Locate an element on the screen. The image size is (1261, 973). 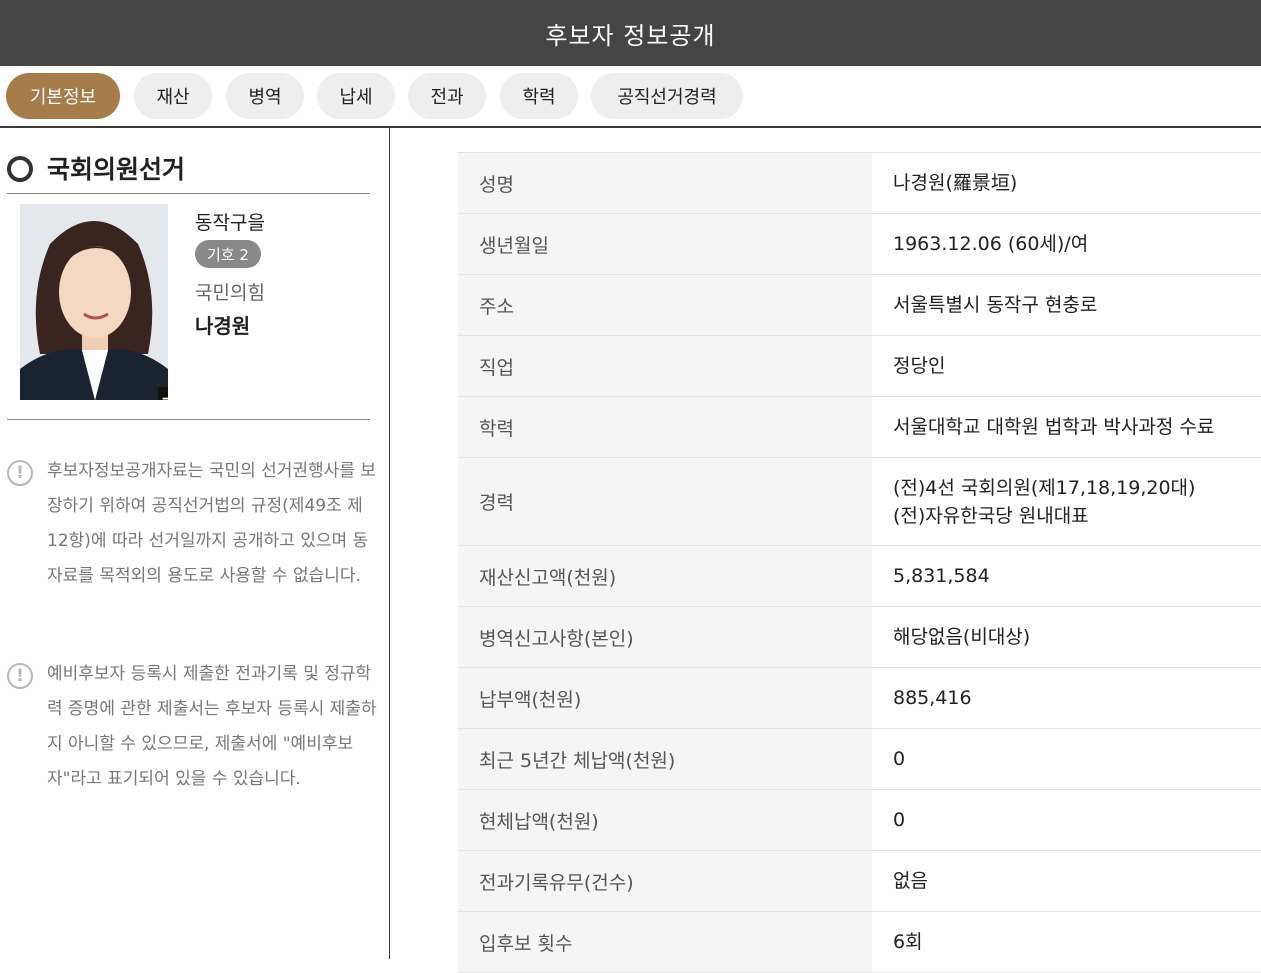
table-row-birthdate: 생년월일 1963.12.06 (60세)/여 is located at coordinates (859, 244).